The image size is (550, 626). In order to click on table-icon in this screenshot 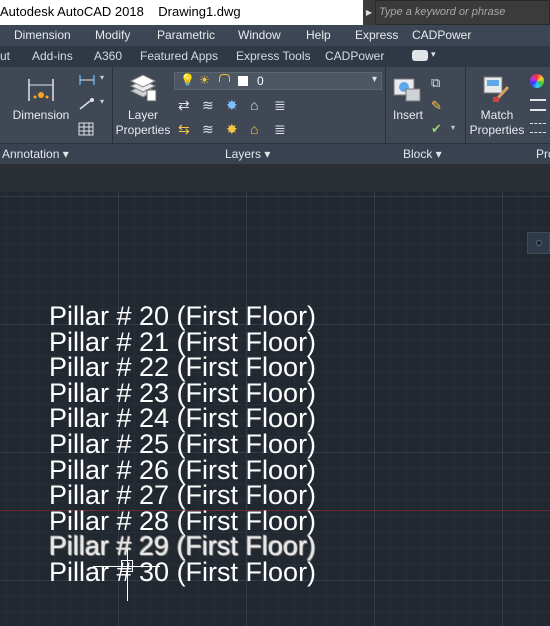, I will do `click(86, 129)`.